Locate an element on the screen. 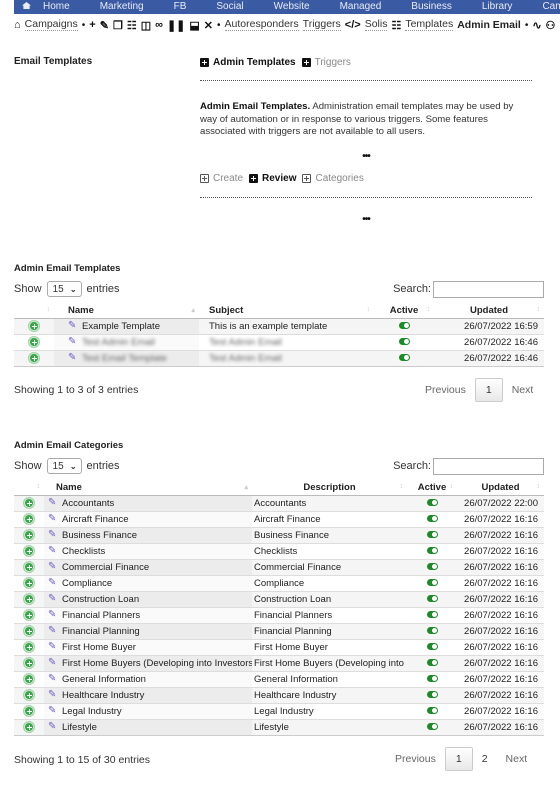  code-icon: </> is located at coordinates (353, 25).